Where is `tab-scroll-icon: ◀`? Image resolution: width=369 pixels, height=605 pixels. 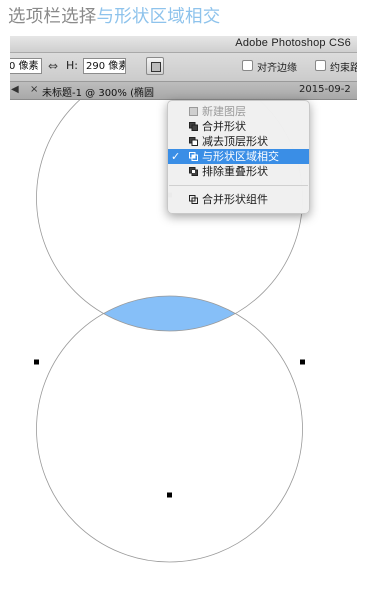
tab-scroll-icon: ◀ is located at coordinates (15, 89).